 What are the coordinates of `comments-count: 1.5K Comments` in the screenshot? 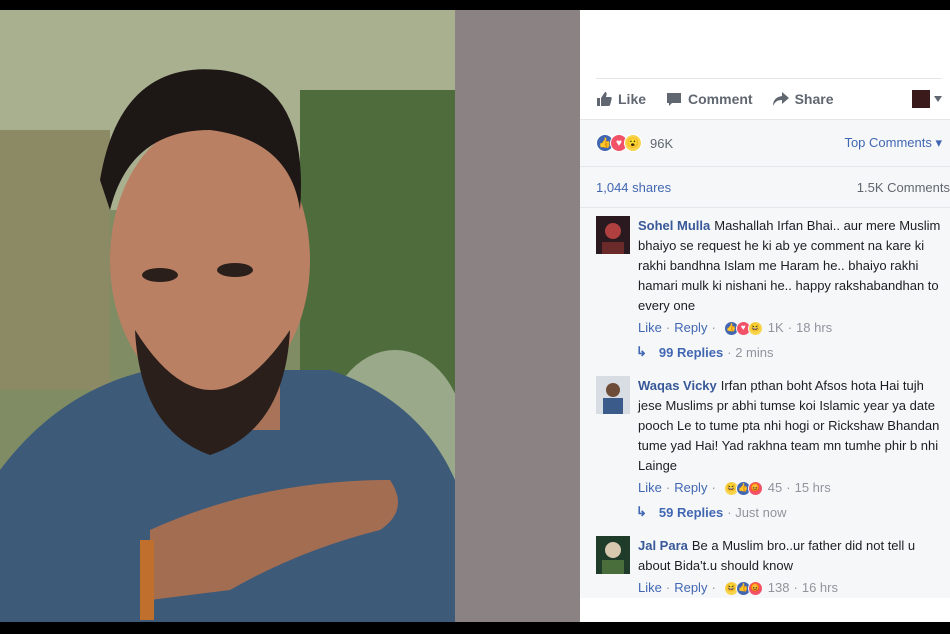 It's located at (903, 187).